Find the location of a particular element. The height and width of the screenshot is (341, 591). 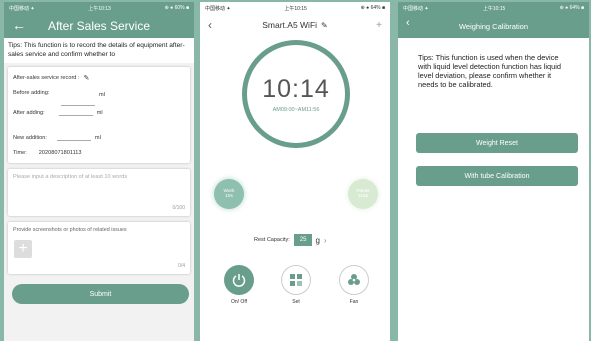

new-addition-row: New addition: ml is located at coordinates (99, 137).